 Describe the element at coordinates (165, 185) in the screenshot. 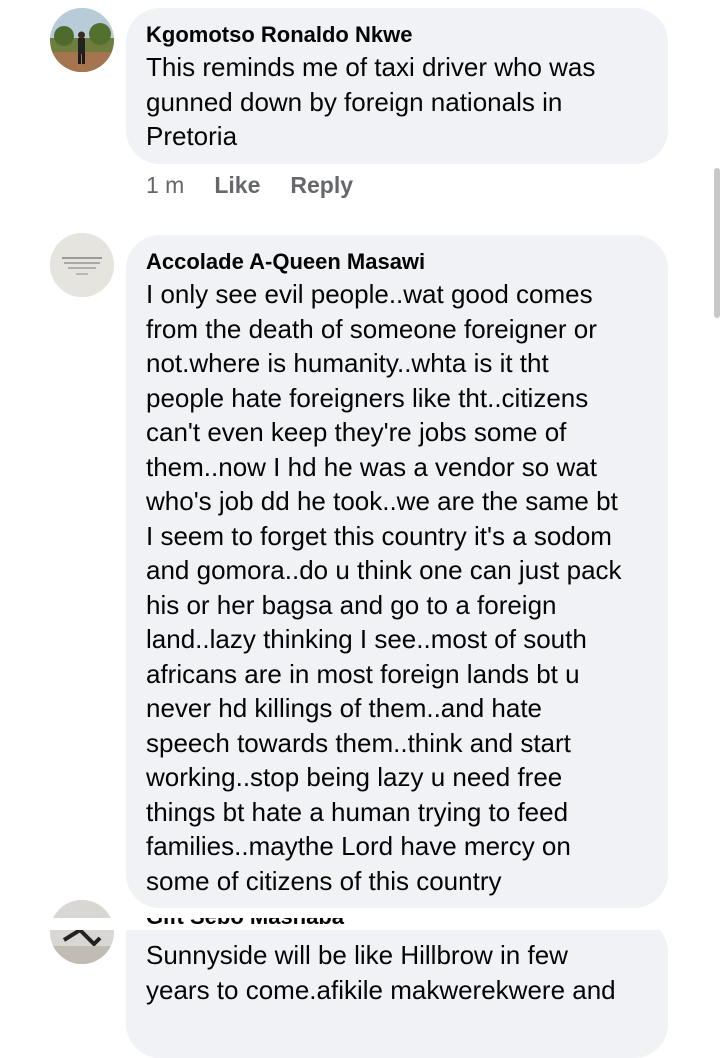

I see `comment-timestamp: 1 m` at that location.